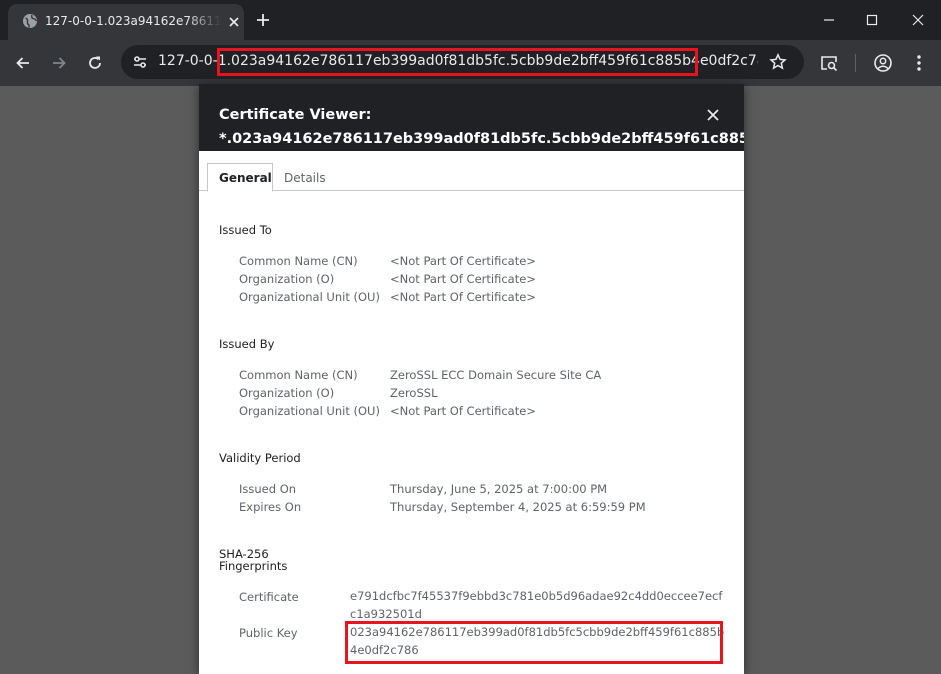  I want to click on issued-on-label: Issued On, so click(268, 489).